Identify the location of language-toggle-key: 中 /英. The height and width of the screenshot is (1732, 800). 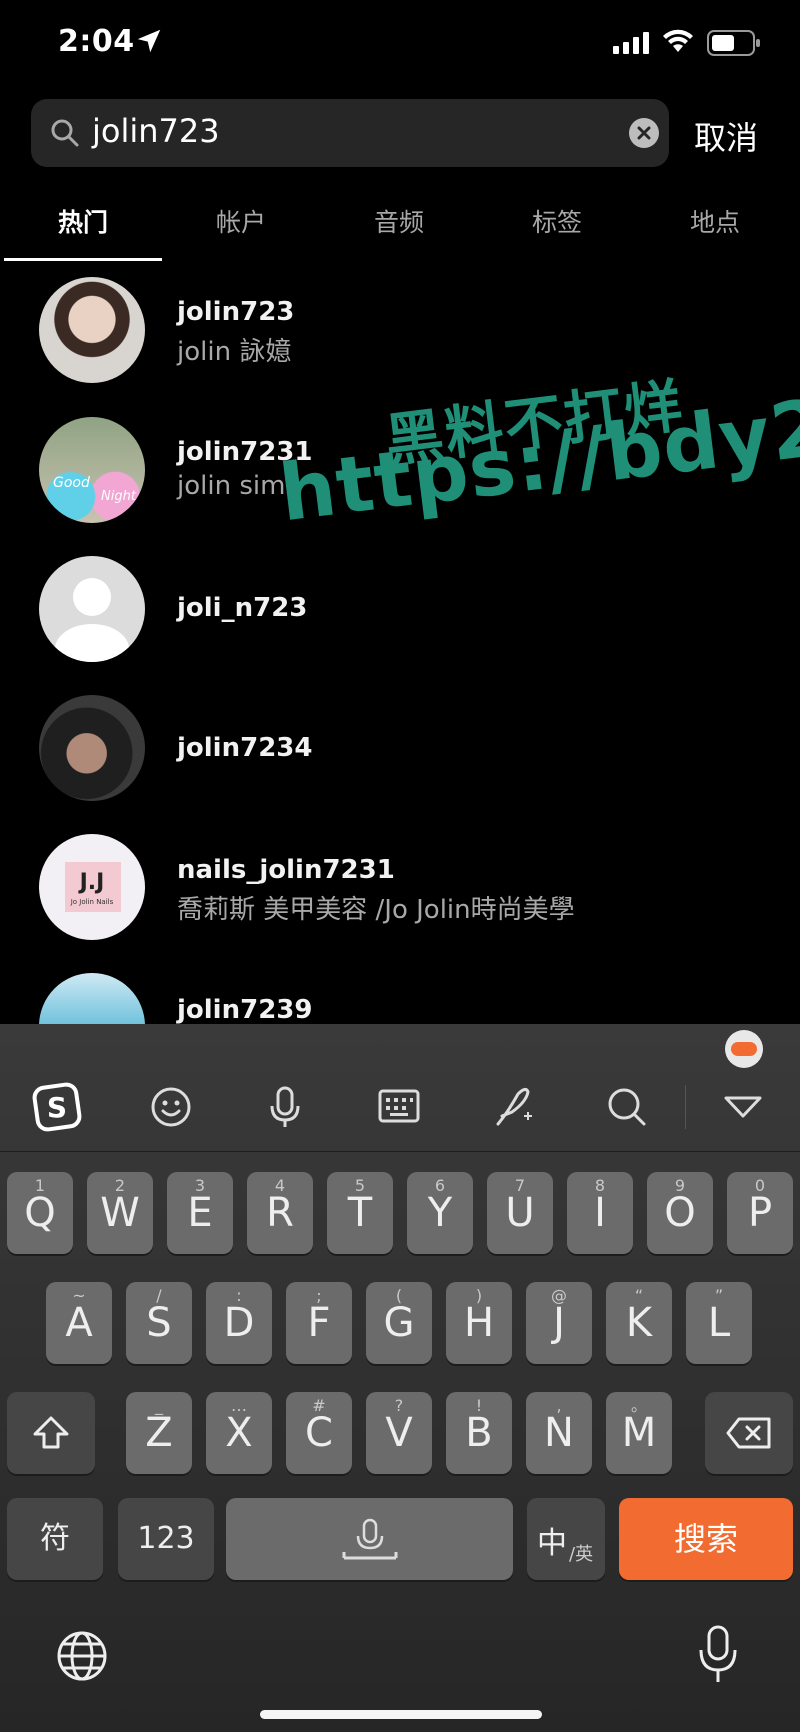
(566, 1539).